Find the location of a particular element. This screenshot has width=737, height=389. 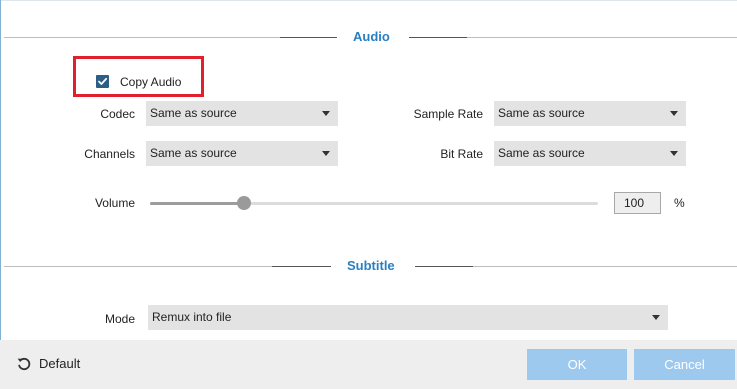

volume-label: Volume is located at coordinates (114, 203).